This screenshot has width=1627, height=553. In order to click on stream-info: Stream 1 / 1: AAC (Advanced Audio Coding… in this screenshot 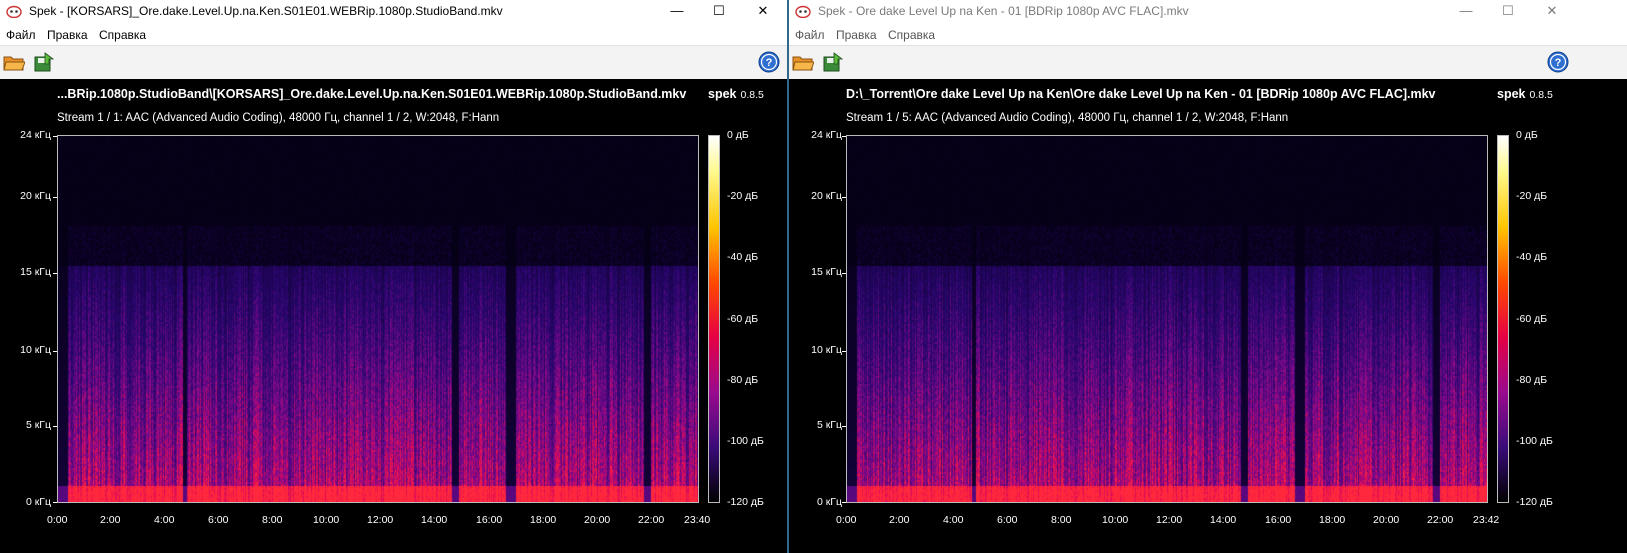, I will do `click(278, 118)`.